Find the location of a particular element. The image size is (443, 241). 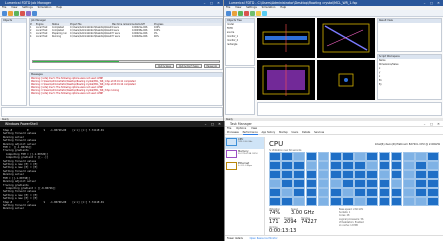

xy-view is located at coordinates (286, 38).